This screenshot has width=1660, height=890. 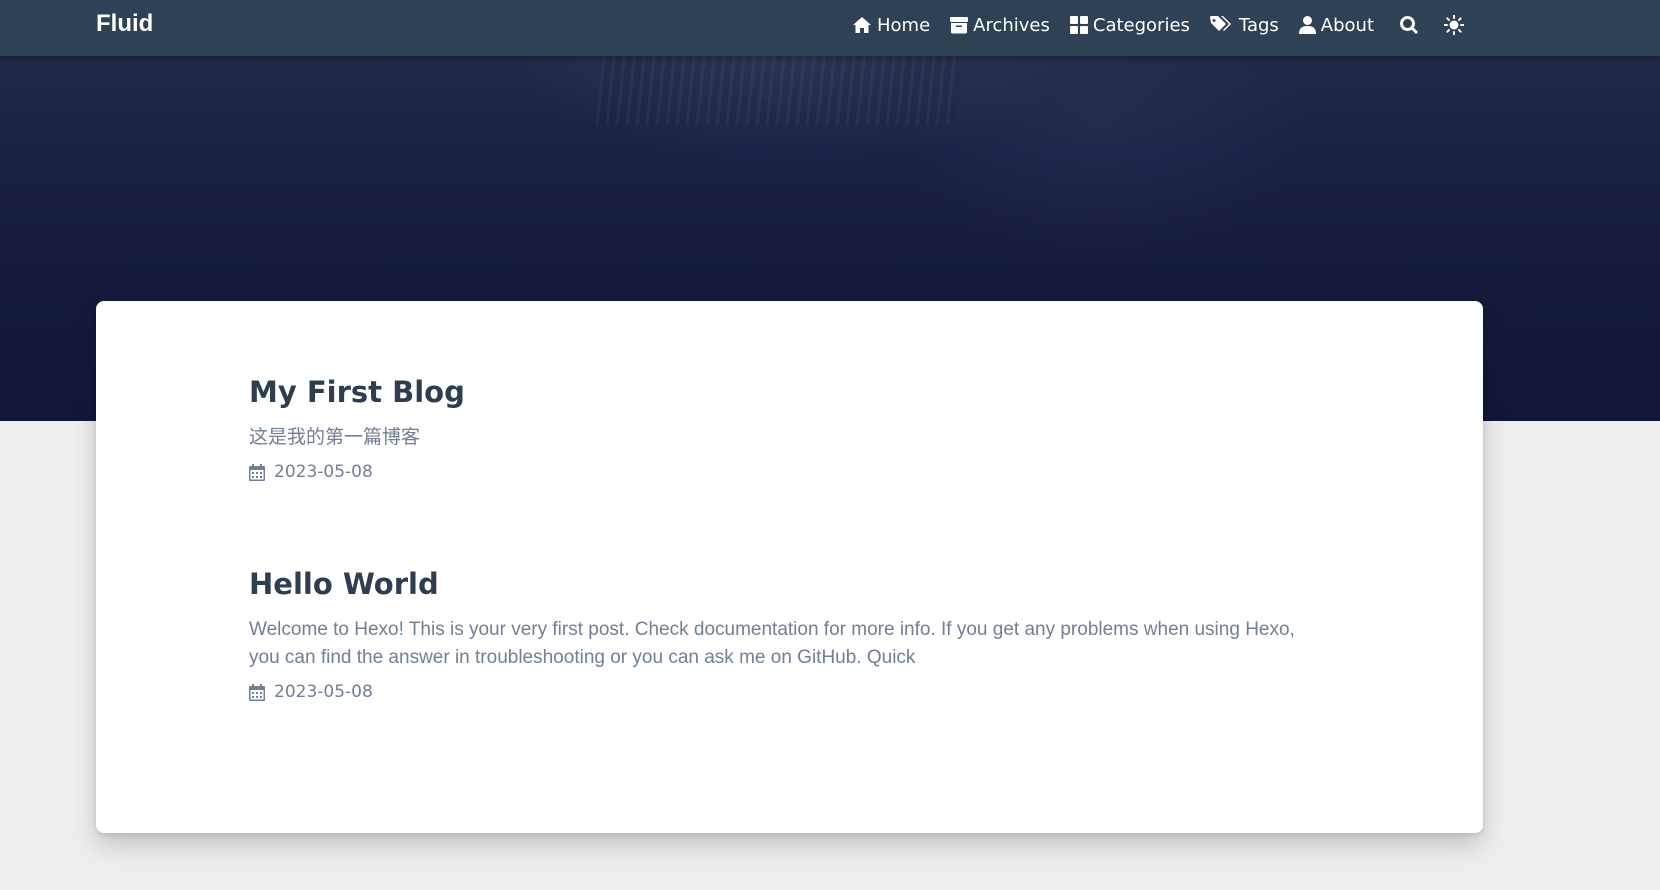 I want to click on tags-icon, so click(x=1220, y=23).